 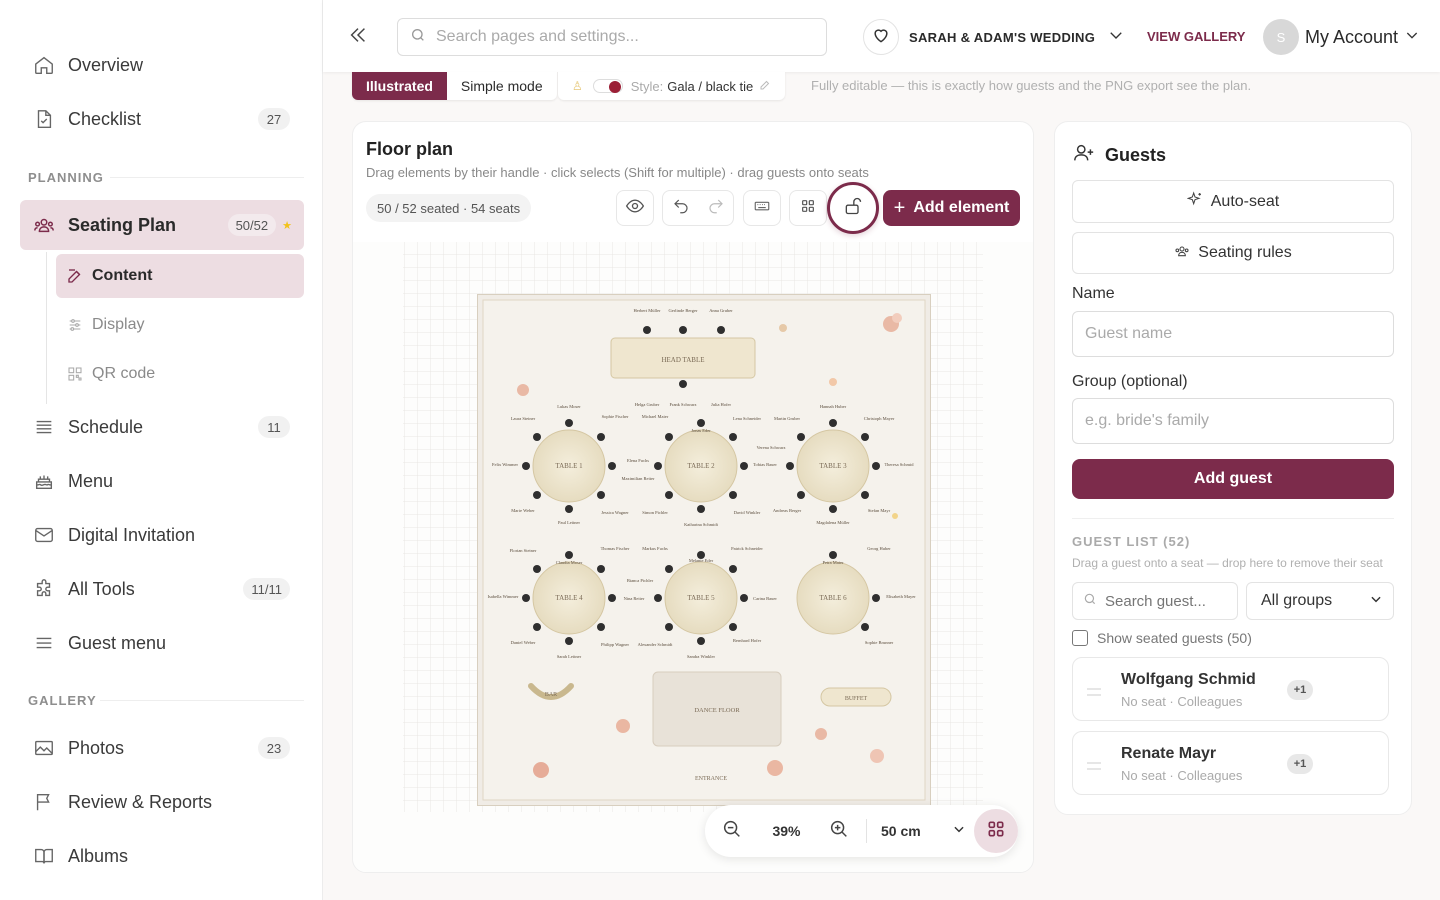 I want to click on keyboard-shortcuts-button, so click(x=762, y=208).